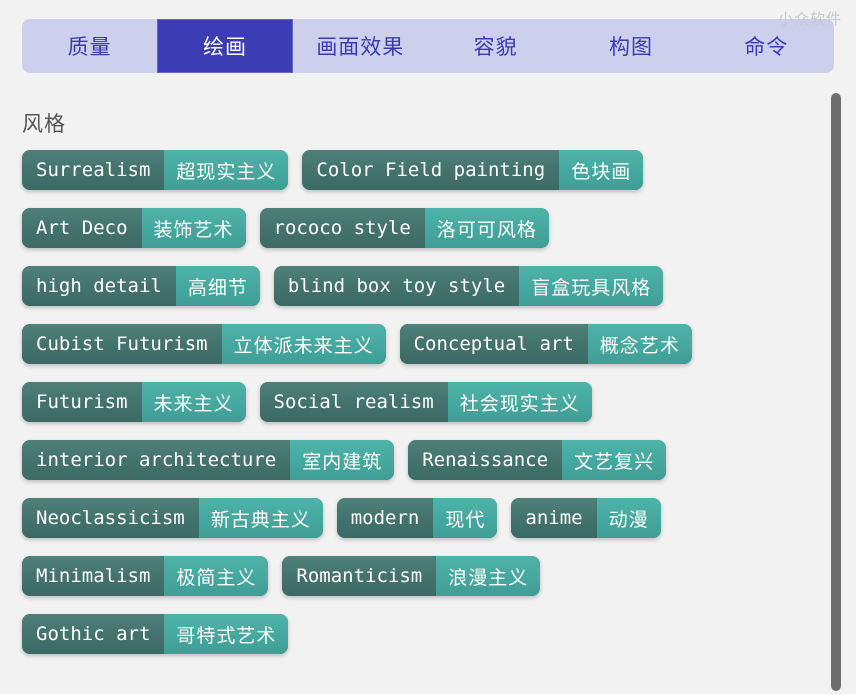 The height and width of the screenshot is (694, 856). I want to click on tag-item: modern 现代, so click(417, 518).